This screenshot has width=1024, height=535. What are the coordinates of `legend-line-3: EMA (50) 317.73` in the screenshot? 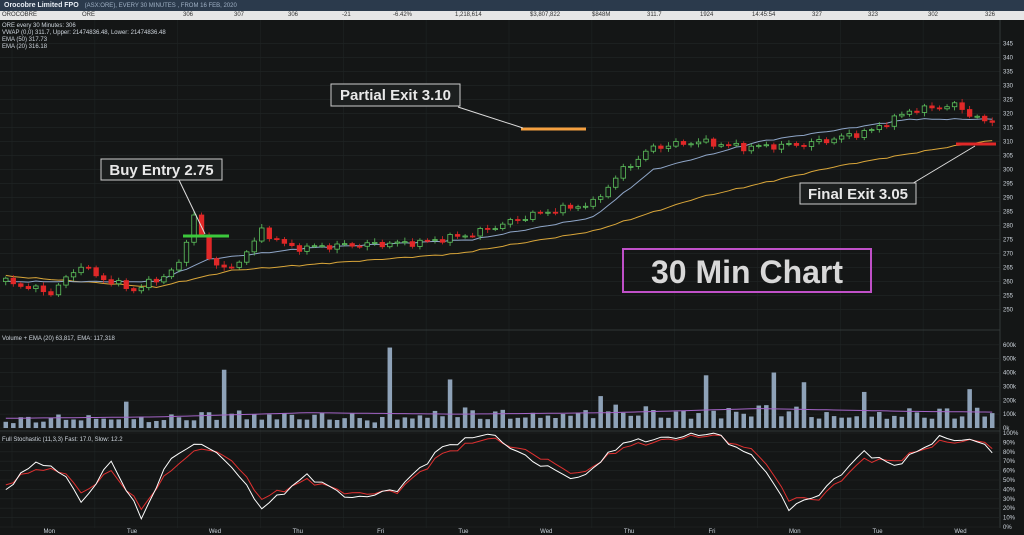 It's located at (25, 40).